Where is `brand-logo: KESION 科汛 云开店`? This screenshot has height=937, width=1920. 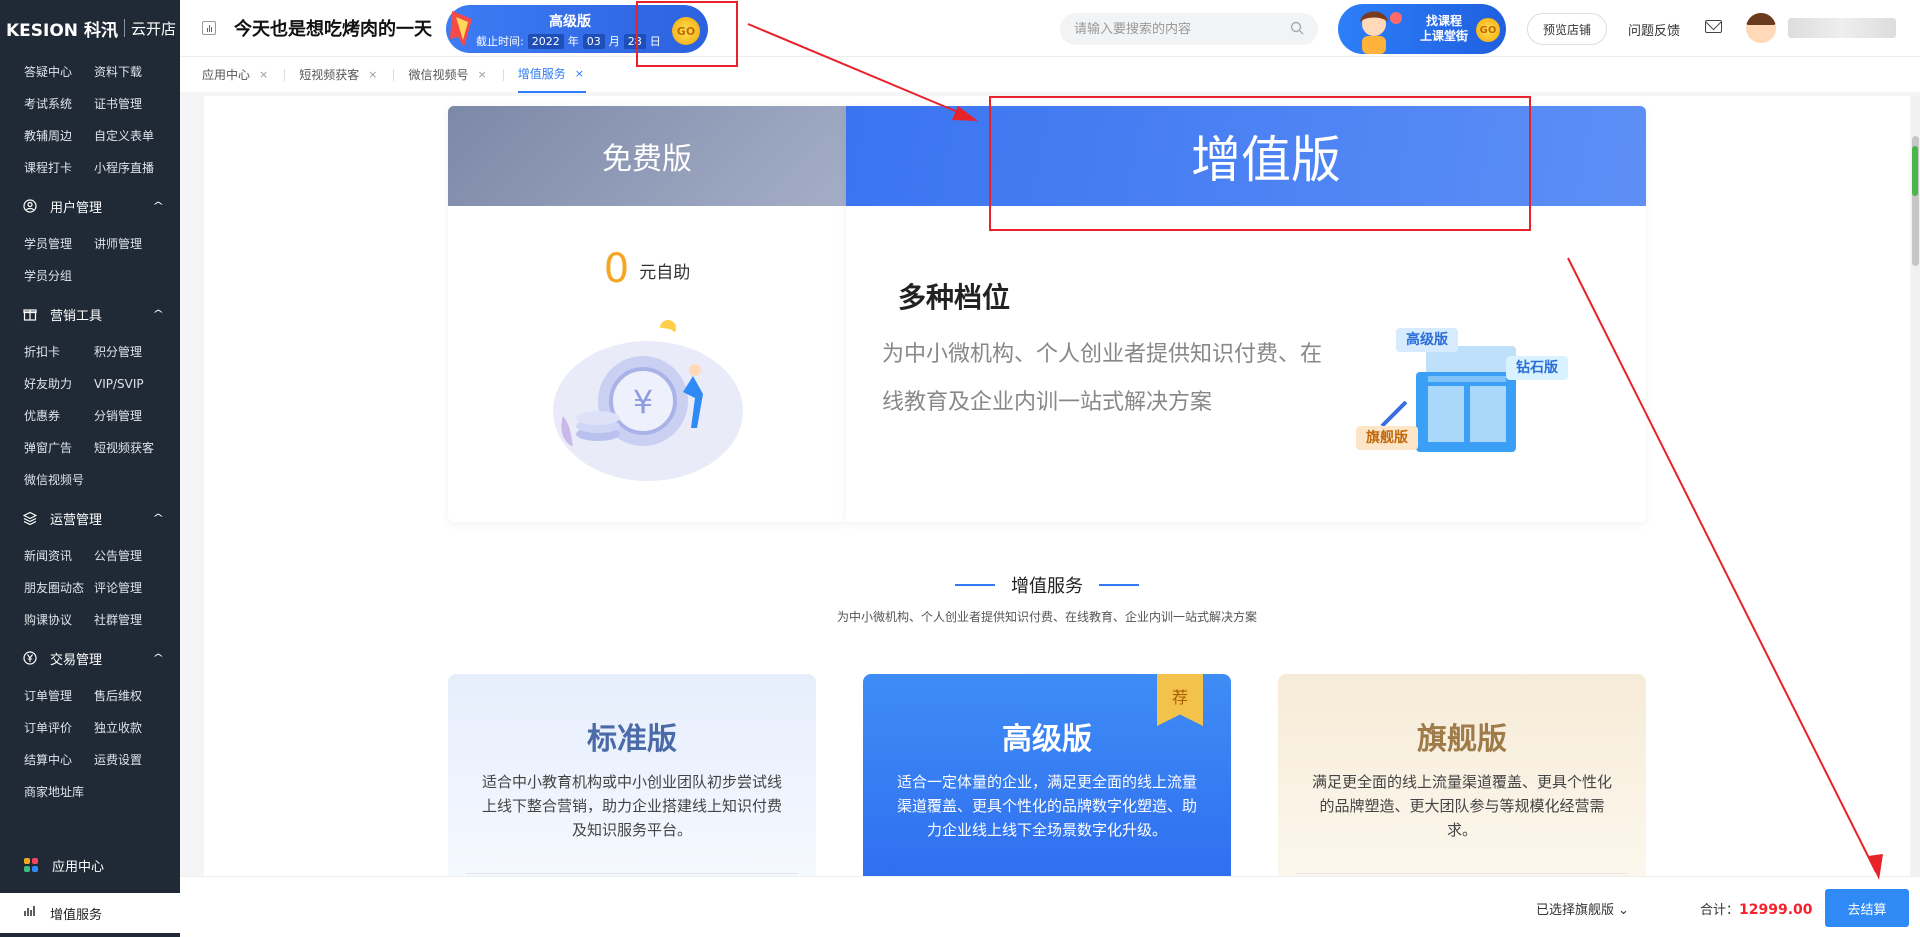 brand-logo: KESION 科汛 云开店 is located at coordinates (90, 28).